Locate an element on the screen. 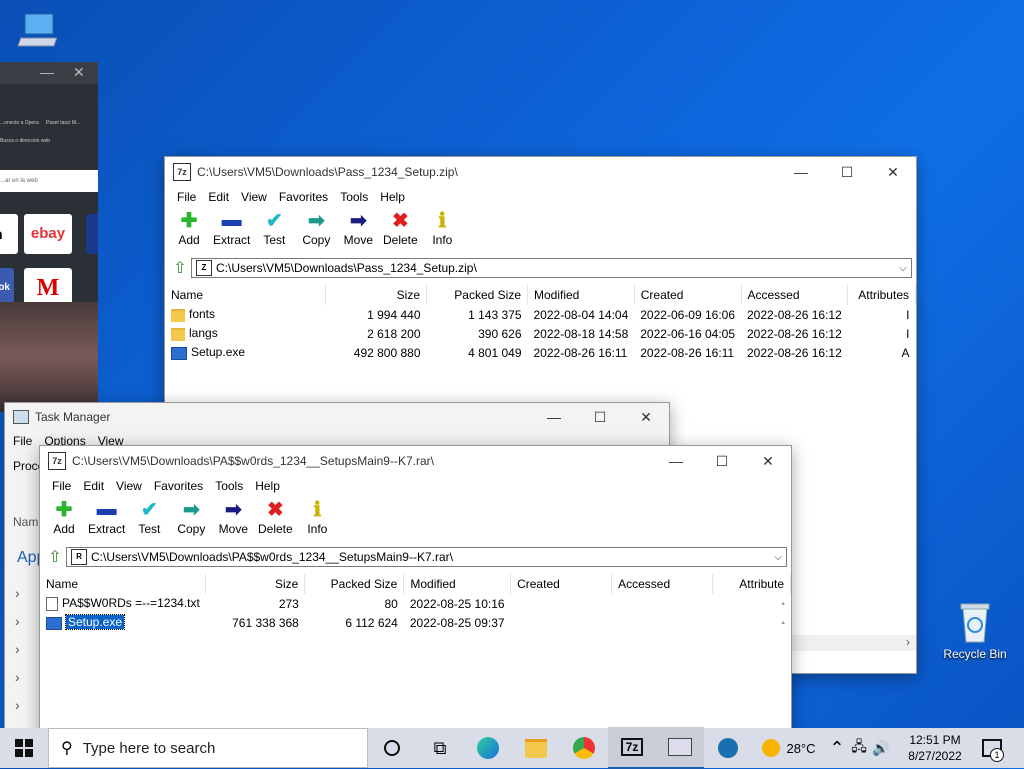 This screenshot has width=1024, height=769. show-hidden-icons-button: ⌃ is located at coordinates (837, 748).